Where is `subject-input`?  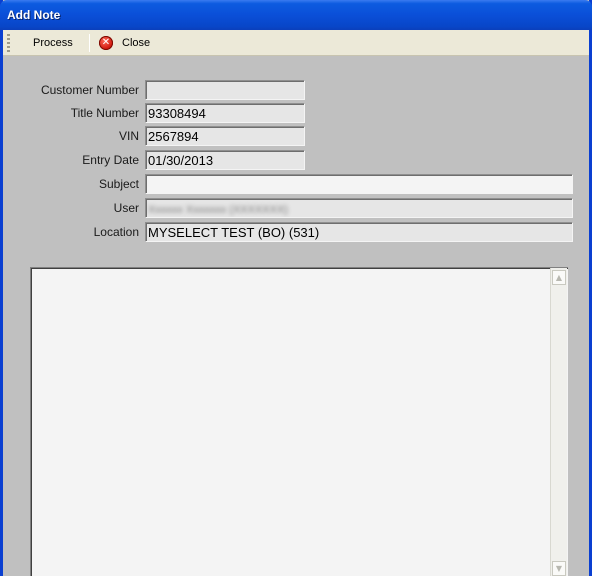 subject-input is located at coordinates (359, 184).